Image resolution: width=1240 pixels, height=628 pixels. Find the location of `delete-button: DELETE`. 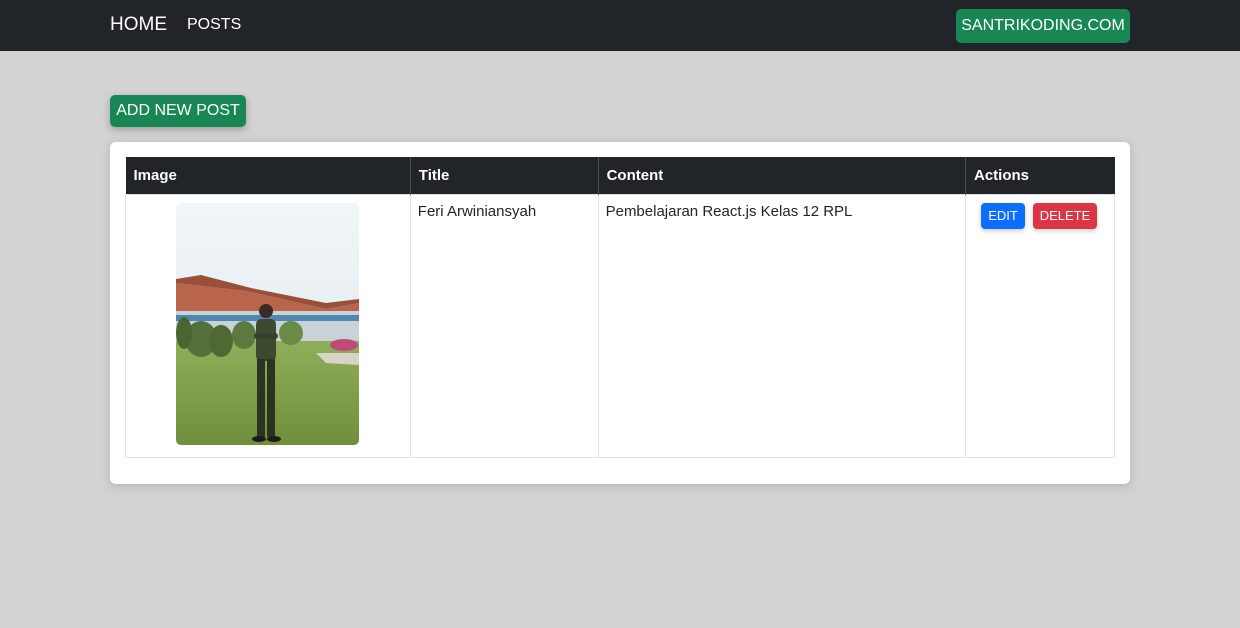

delete-button: DELETE is located at coordinates (1065, 215).